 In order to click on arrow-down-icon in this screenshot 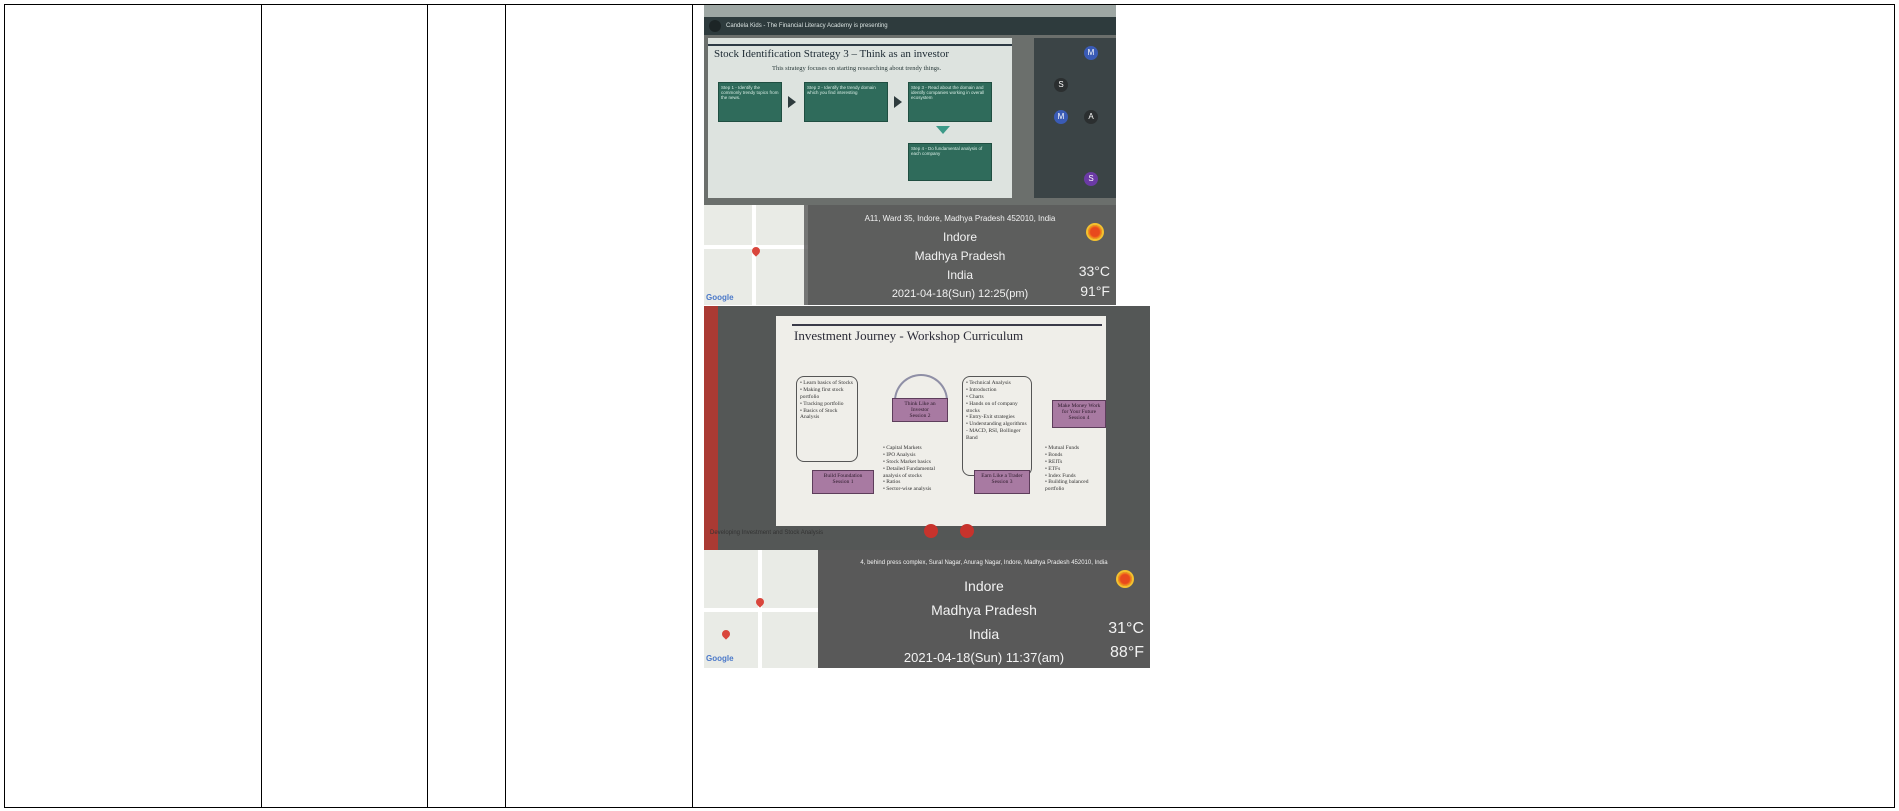, I will do `click(943, 130)`.